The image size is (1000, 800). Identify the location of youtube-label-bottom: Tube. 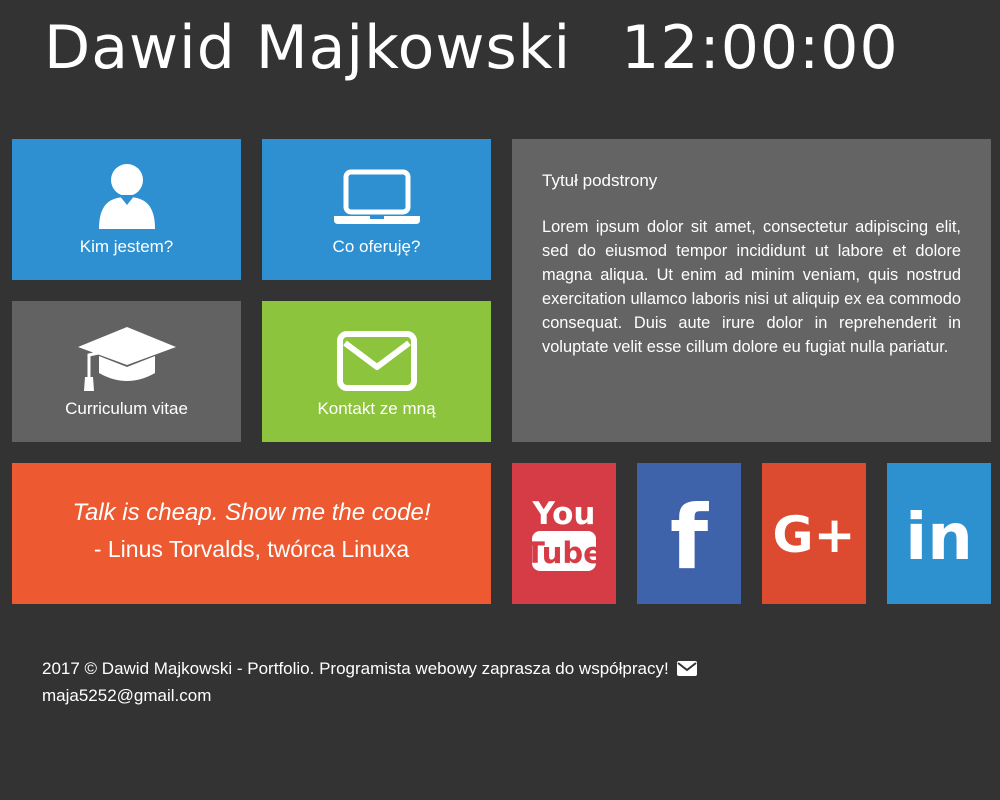
(564, 553).